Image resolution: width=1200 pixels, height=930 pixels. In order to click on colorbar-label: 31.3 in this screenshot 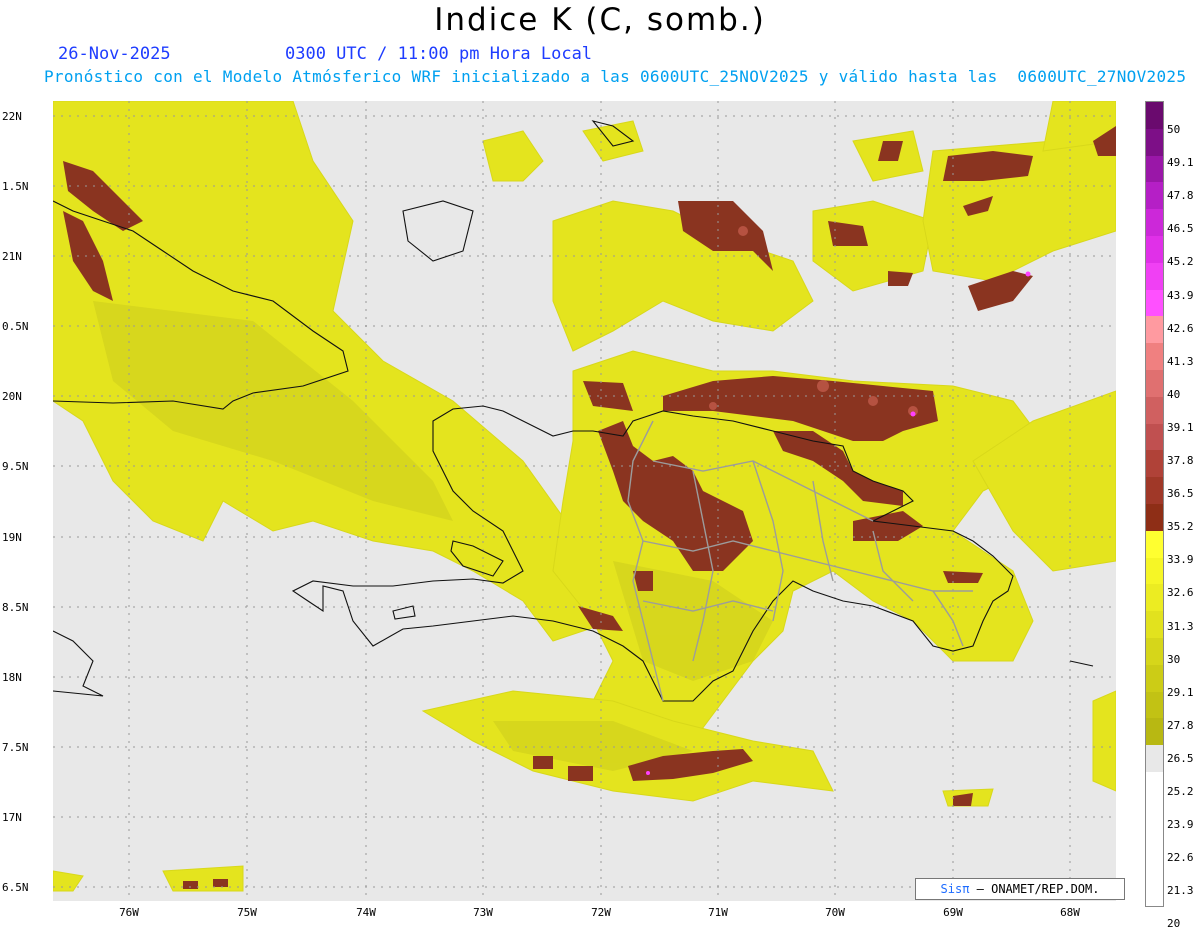, I will do `click(1180, 626)`.